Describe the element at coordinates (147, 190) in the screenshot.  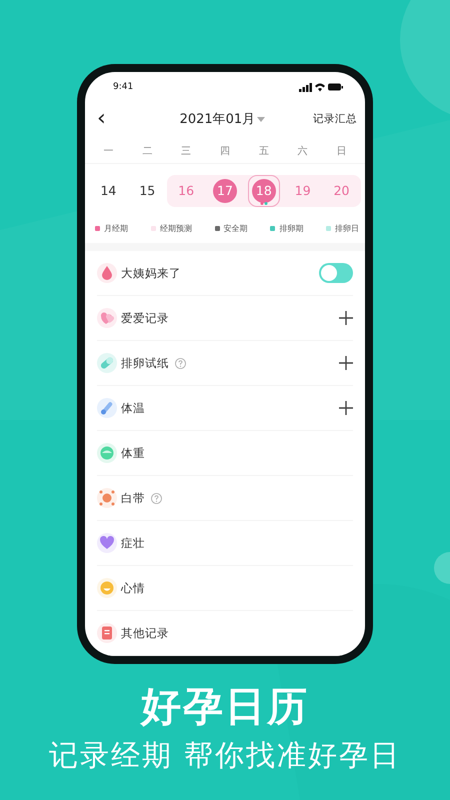
I see `calendar-day: 15` at that location.